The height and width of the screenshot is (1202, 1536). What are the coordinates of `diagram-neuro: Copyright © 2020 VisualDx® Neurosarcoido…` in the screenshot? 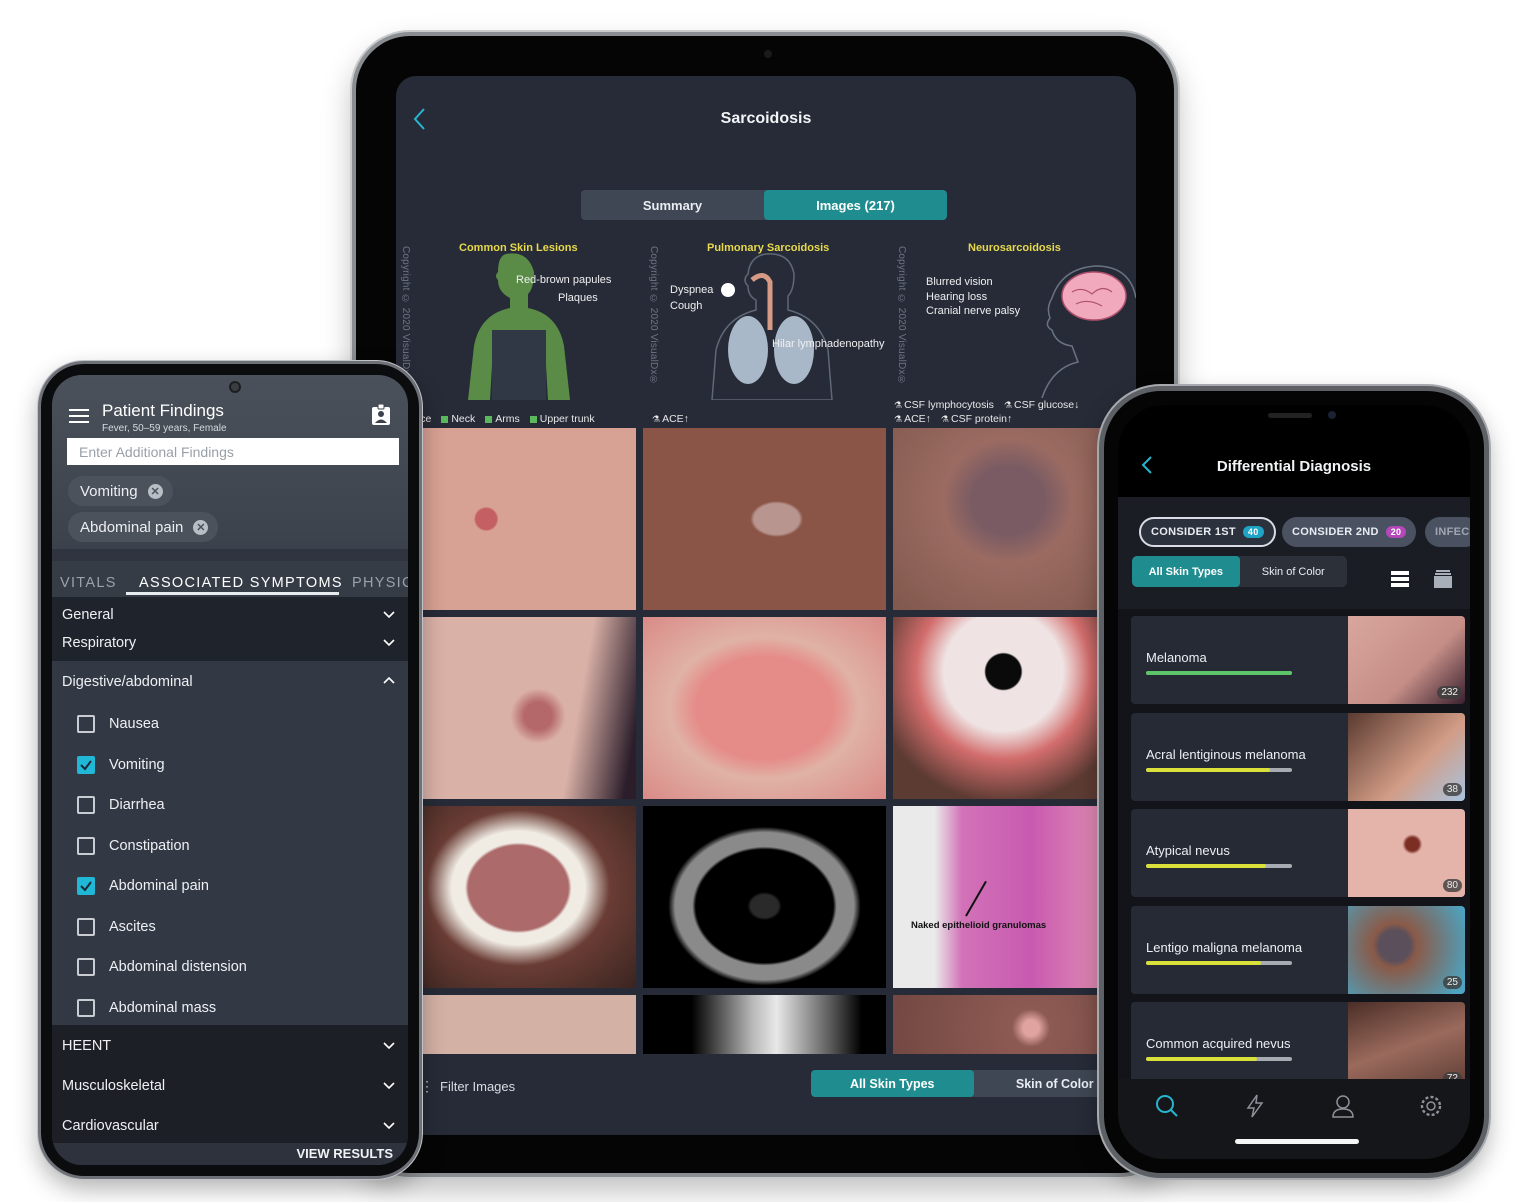 It's located at (1014, 334).